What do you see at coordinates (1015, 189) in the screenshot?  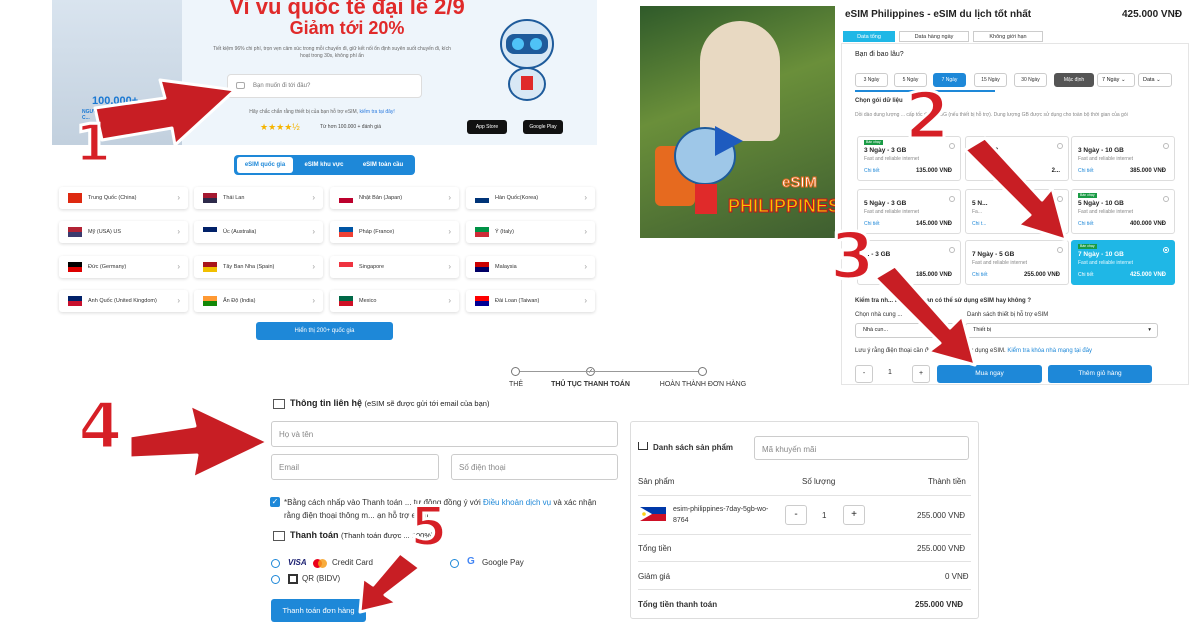 I see `arrow-2-icon` at bounding box center [1015, 189].